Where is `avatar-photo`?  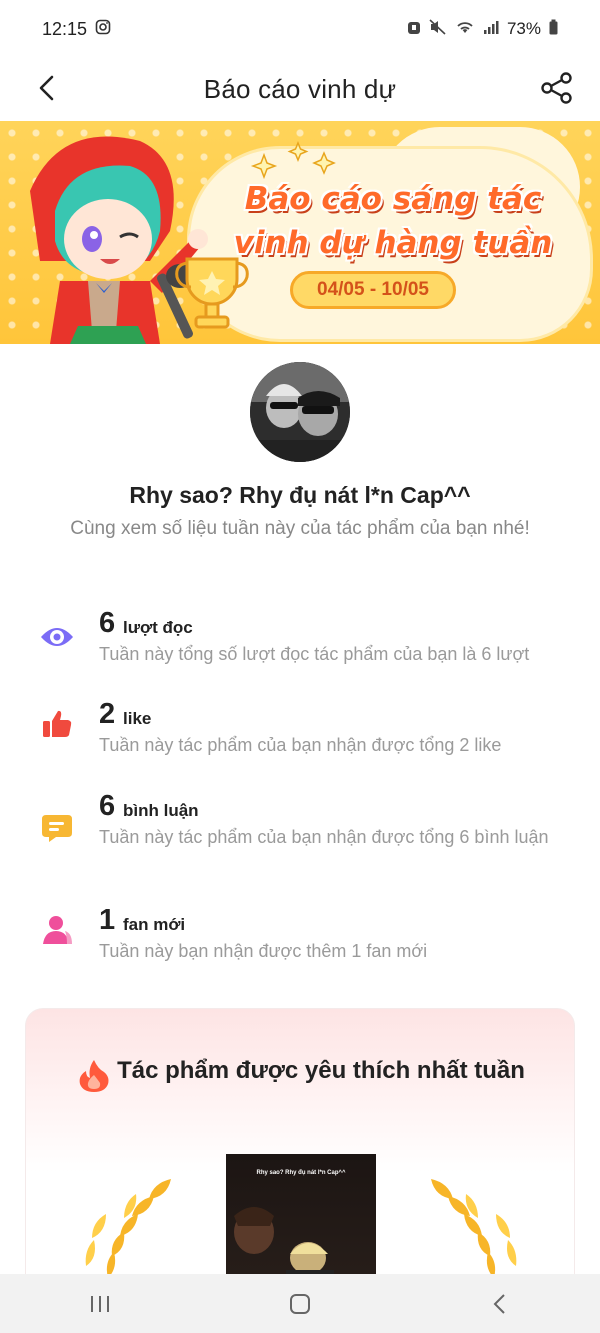
avatar-photo is located at coordinates (300, 412).